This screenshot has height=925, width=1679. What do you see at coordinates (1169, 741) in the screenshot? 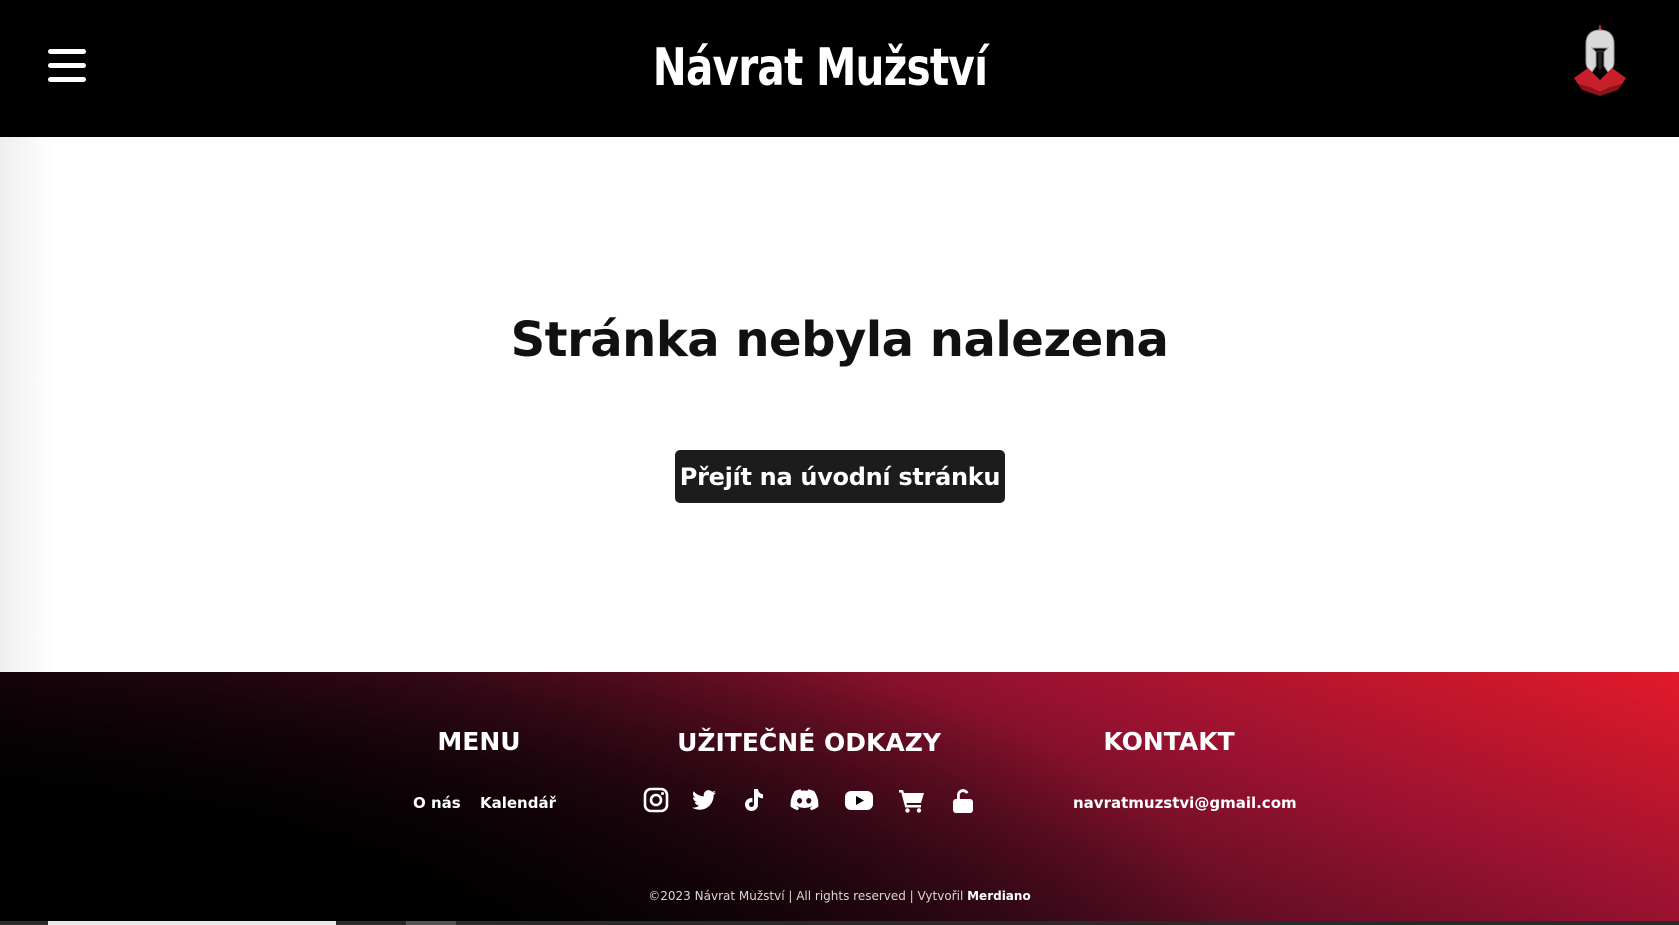
I see `footer-contact-heading: KONTAKT` at bounding box center [1169, 741].